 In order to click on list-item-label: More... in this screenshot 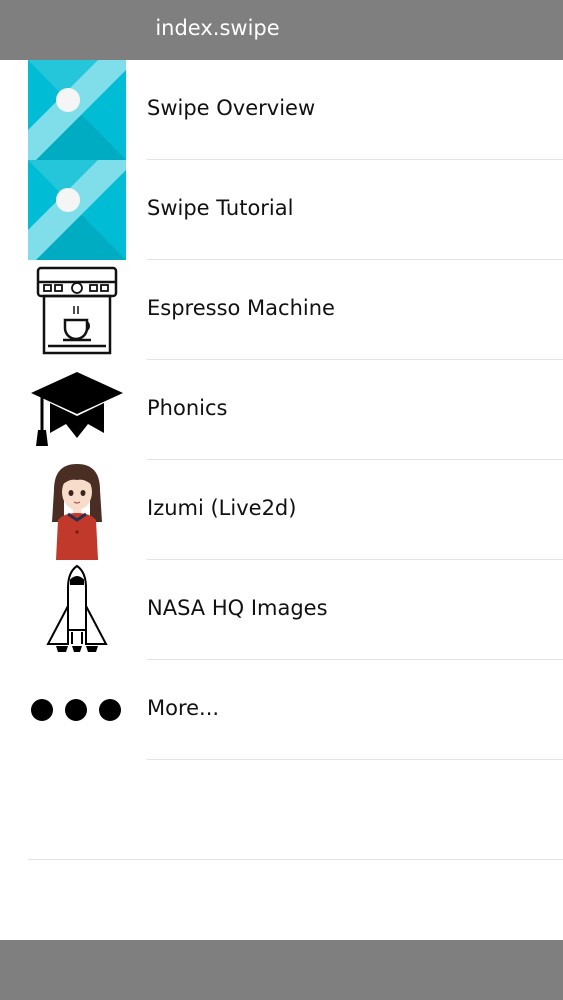, I will do `click(183, 708)`.